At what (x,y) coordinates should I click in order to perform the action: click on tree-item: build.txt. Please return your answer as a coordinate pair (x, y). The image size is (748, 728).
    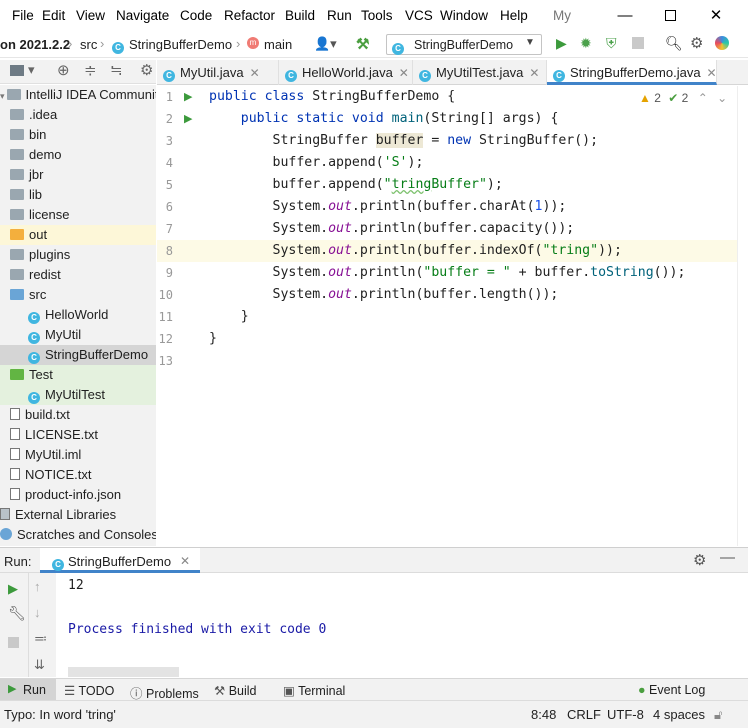
    Looking at the image, I should click on (78, 415).